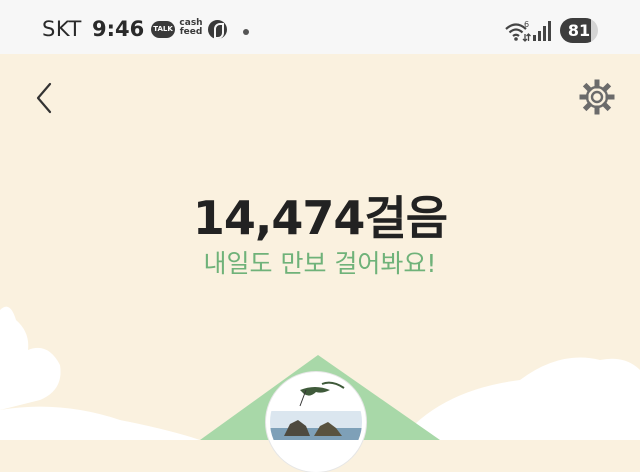 The width and height of the screenshot is (640, 472). I want to click on clock-time: 9:46, so click(118, 29).